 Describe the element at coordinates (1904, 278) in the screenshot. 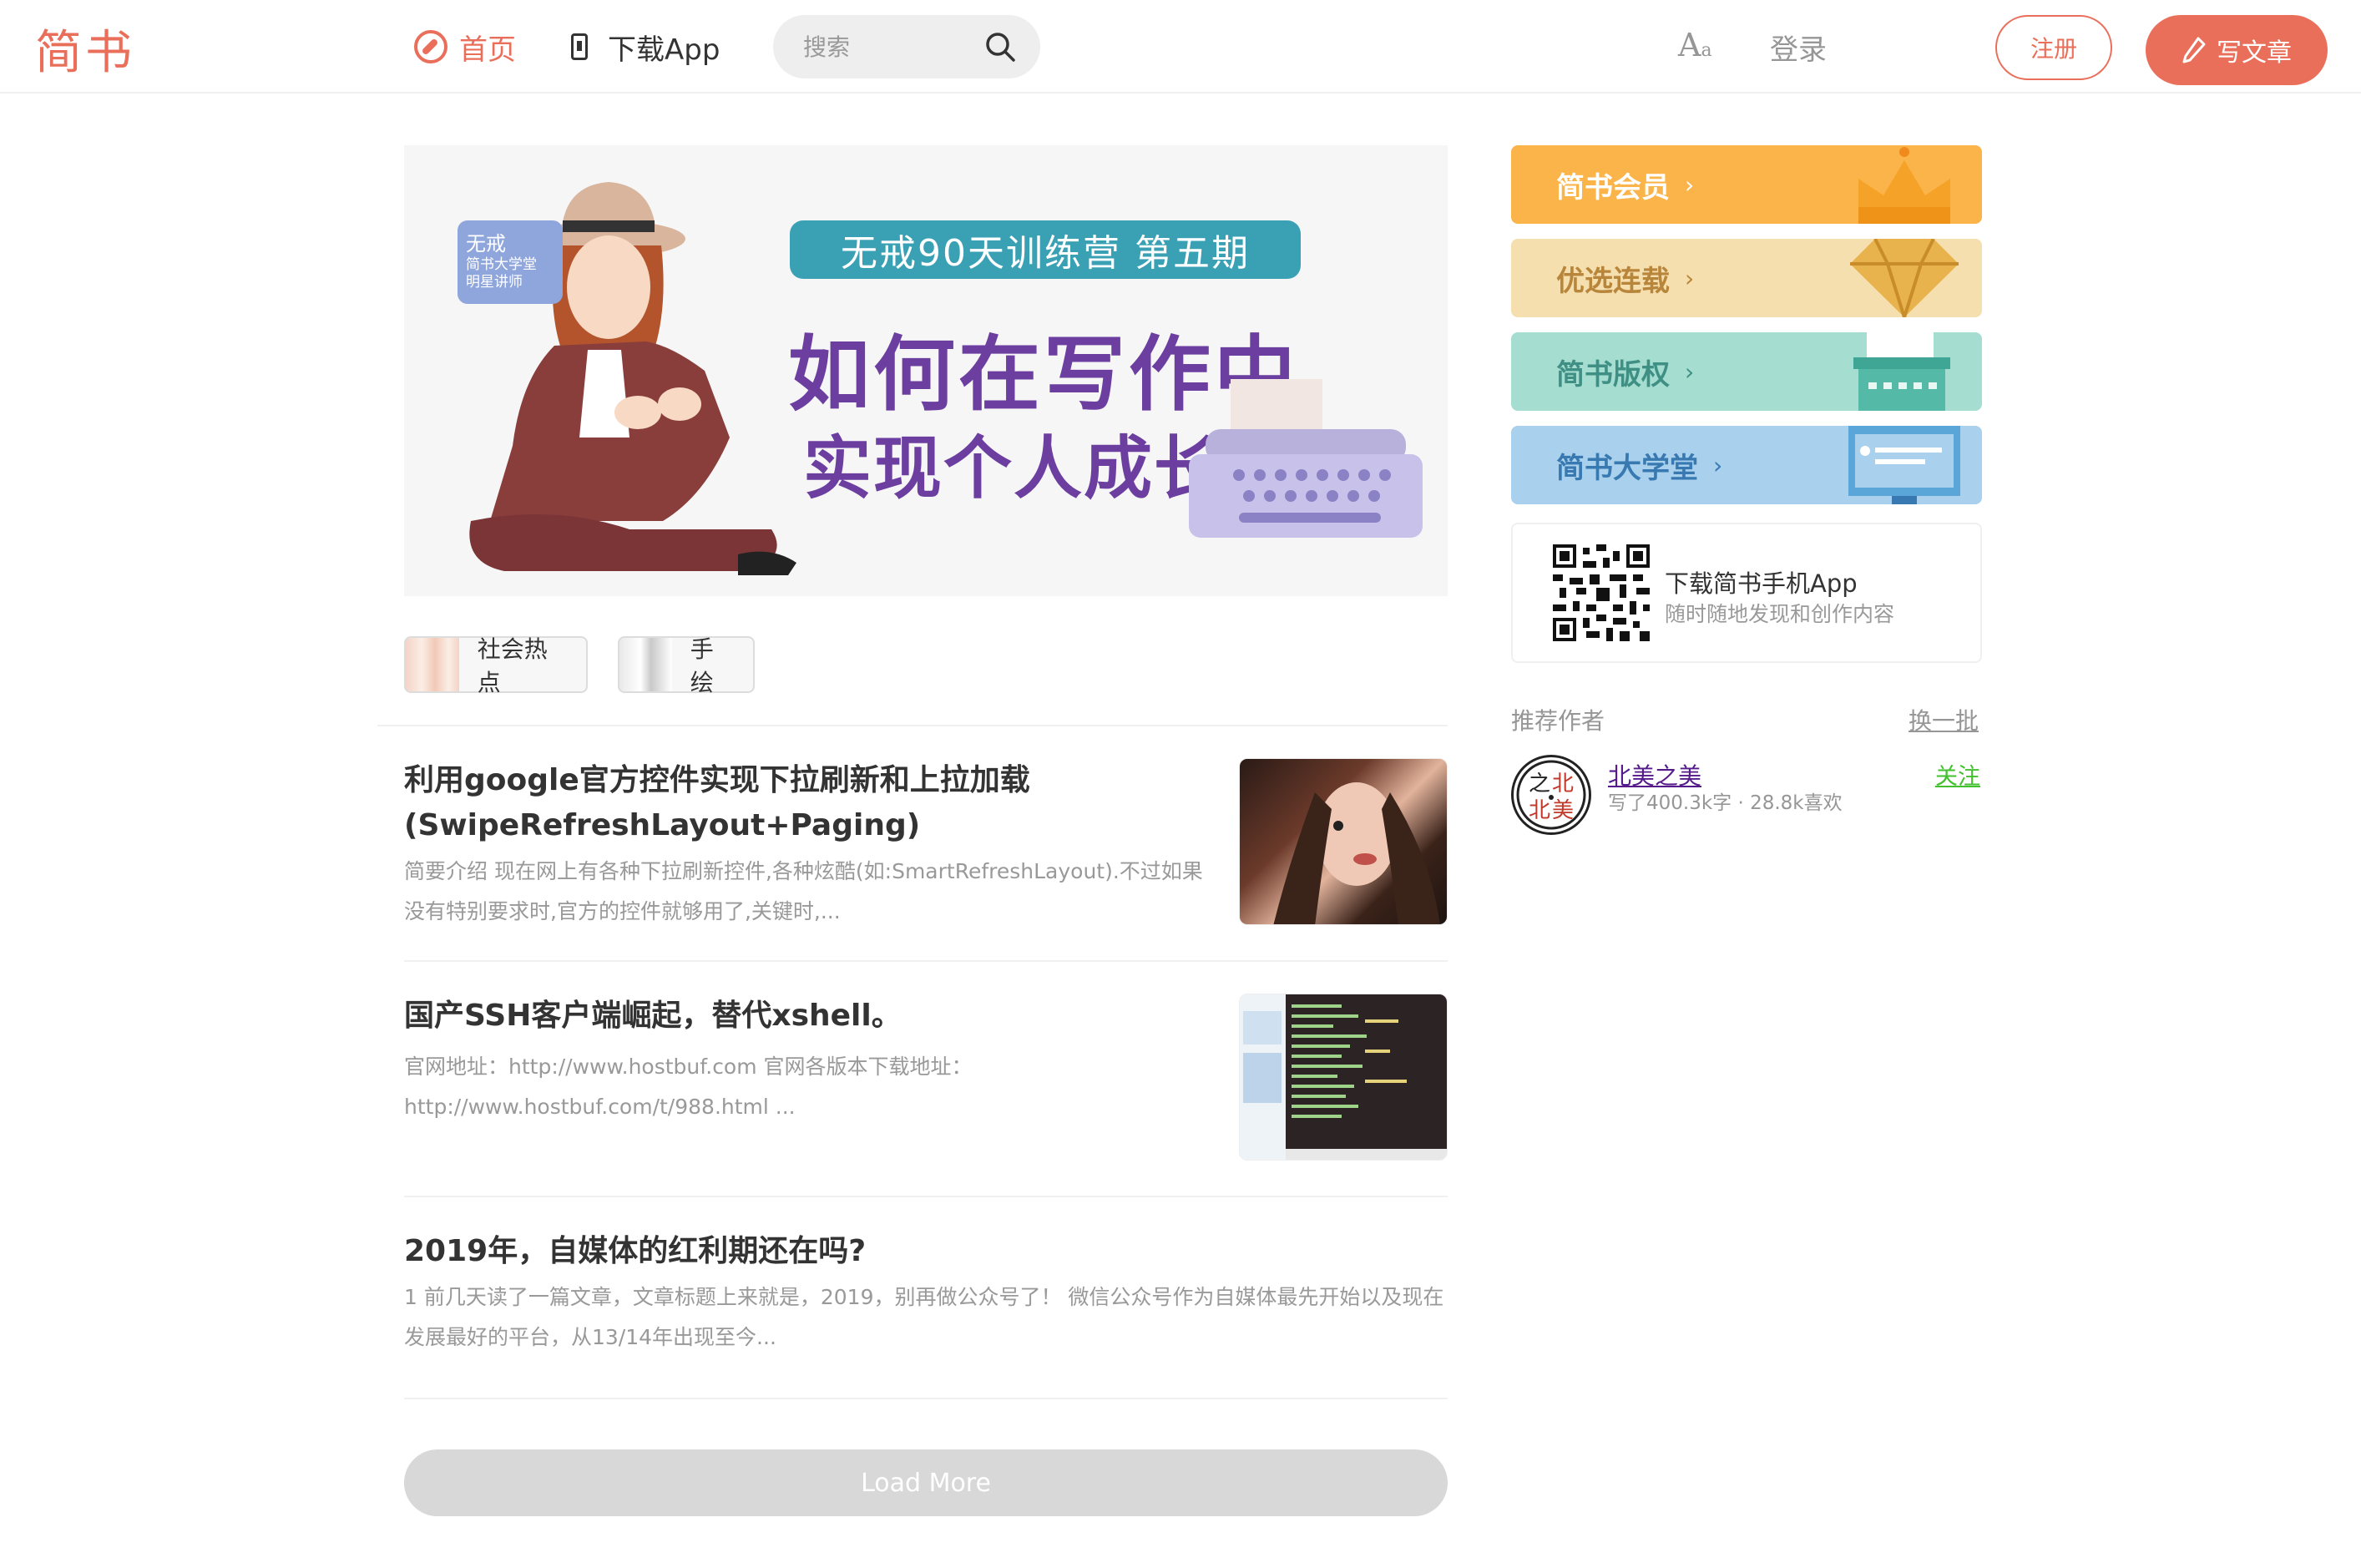

I see `diamond-icon` at that location.